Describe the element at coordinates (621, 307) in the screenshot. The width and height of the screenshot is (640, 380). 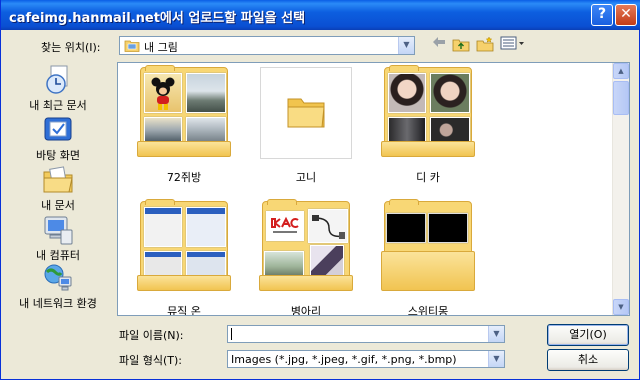
I see `scroll-down-button: ▼` at that location.